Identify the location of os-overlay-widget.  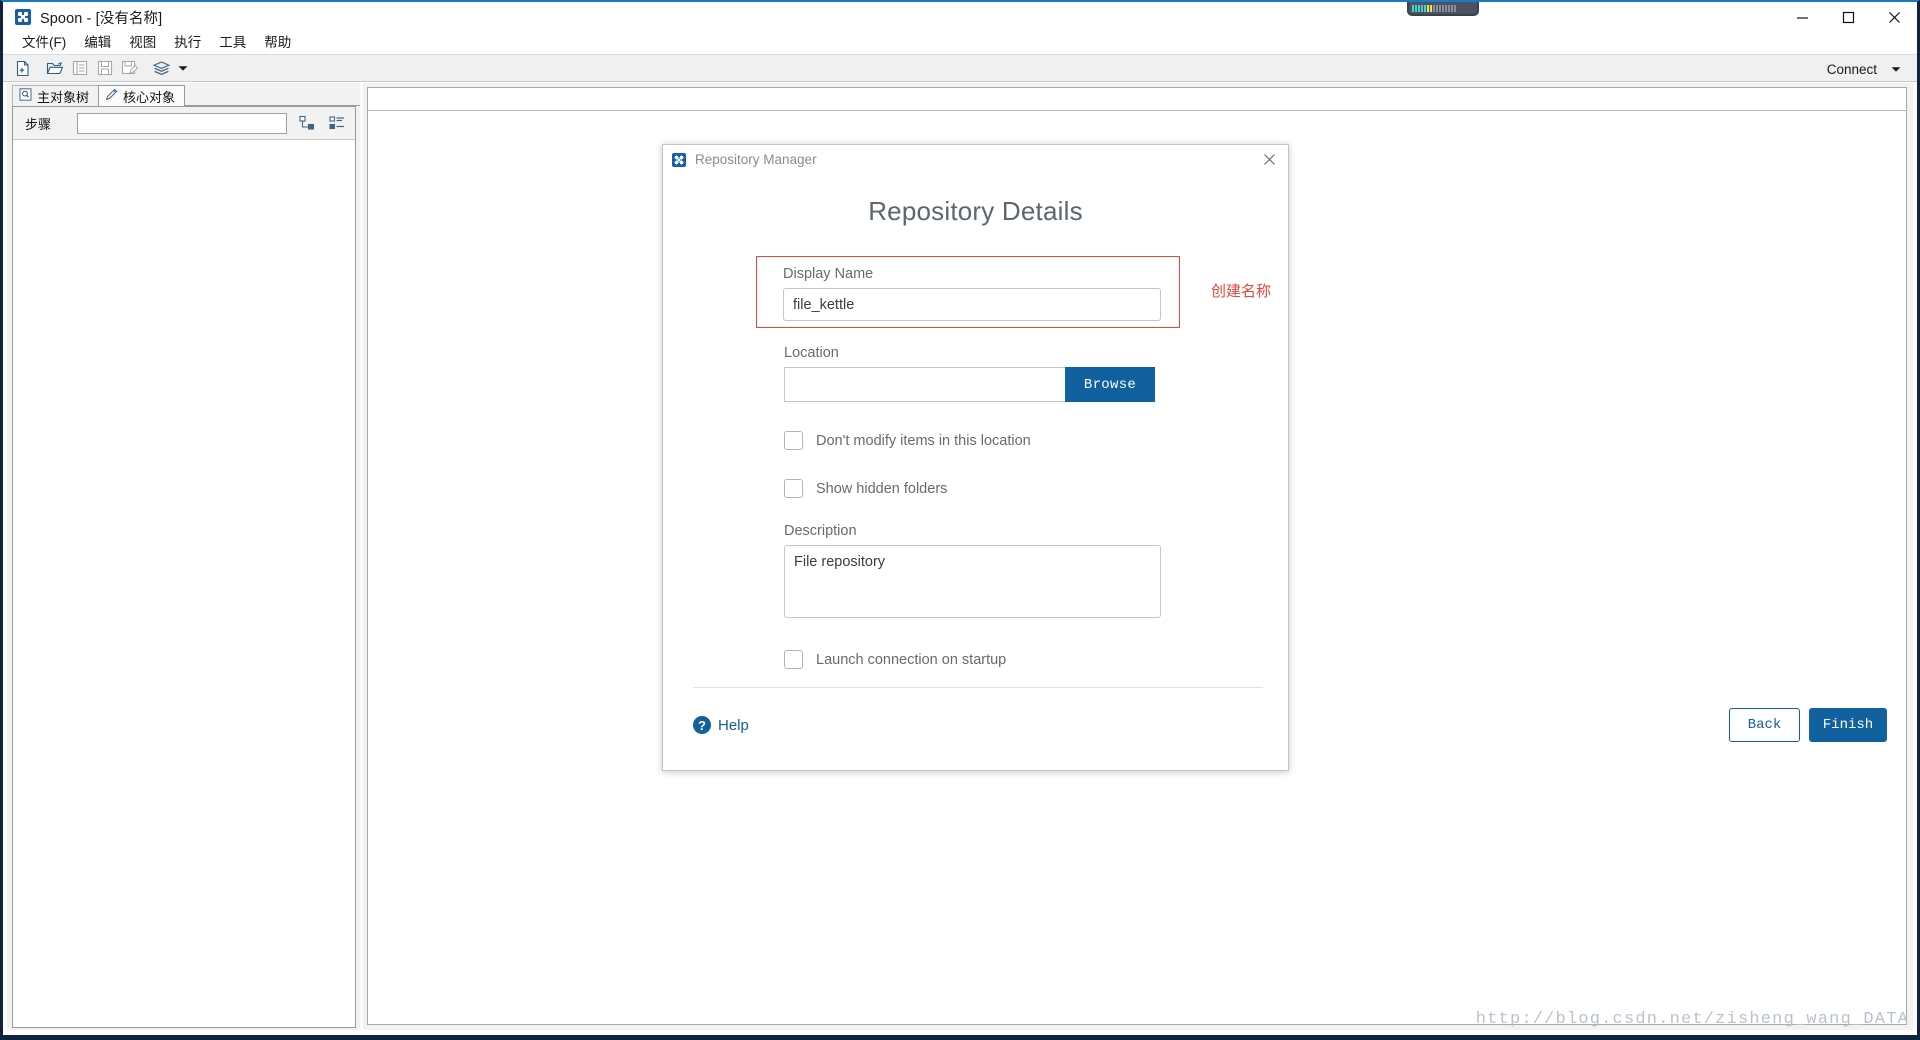
(1443, 9).